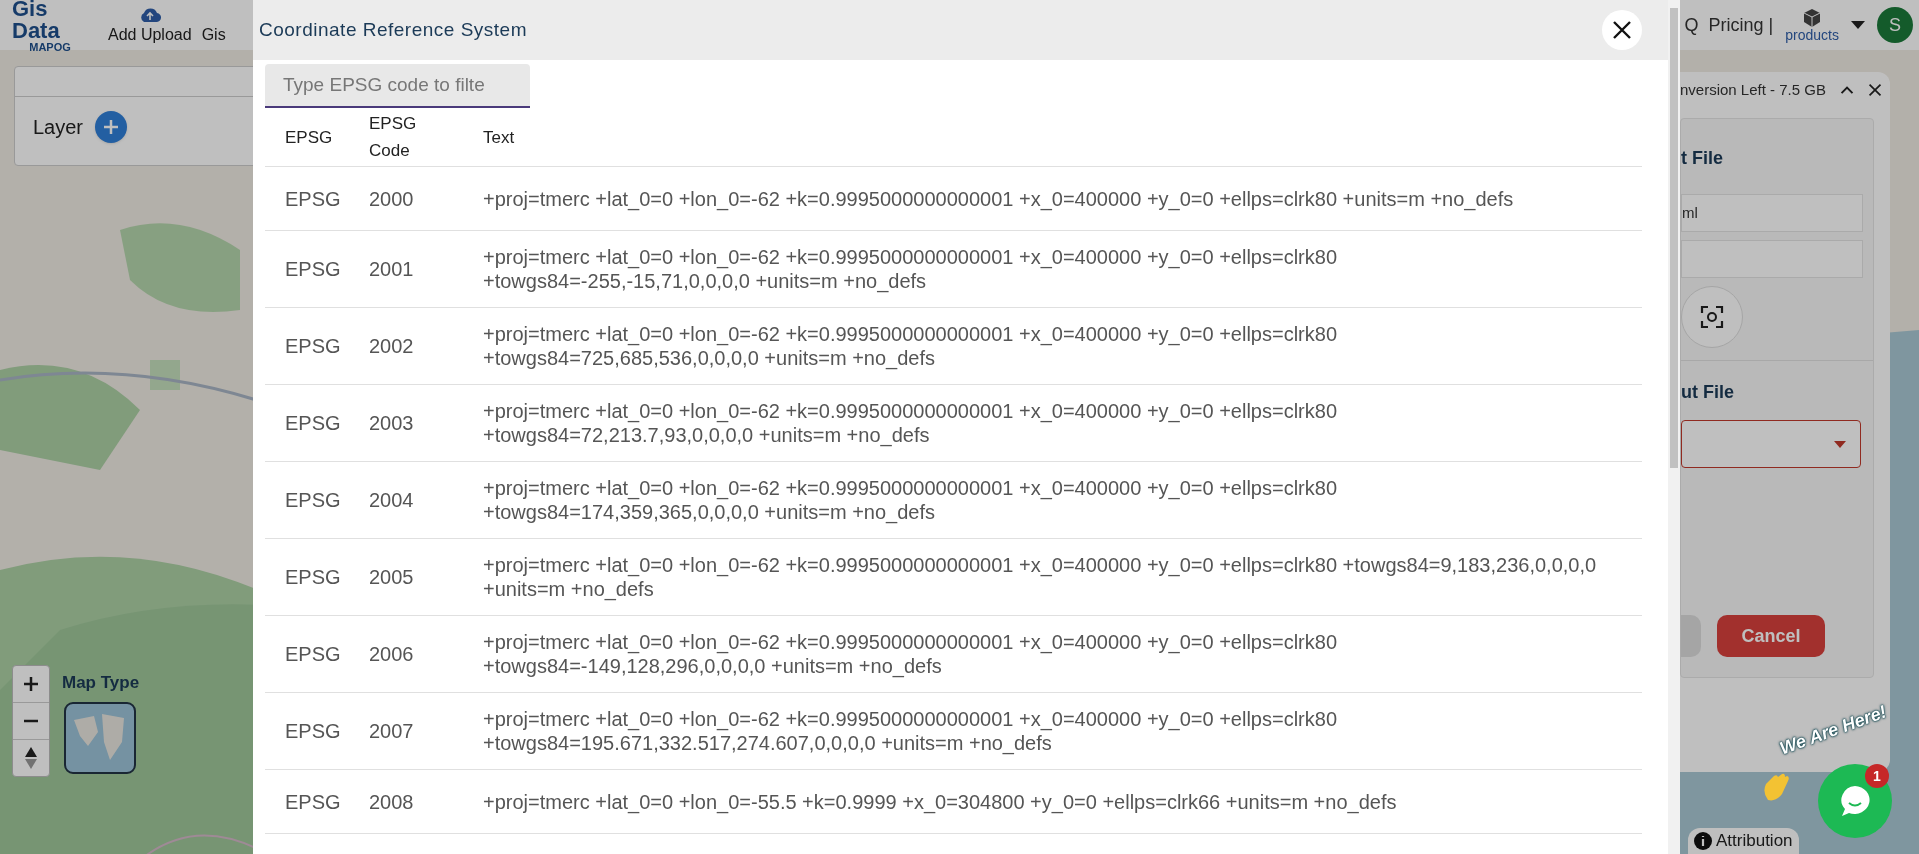 This screenshot has width=1919, height=854. I want to click on table-cell: +proj=tmerc +lat_0=0 +lon_0=-62 +k=0.9995000000000001 +x_0=400000 +y_0=0 +ellps=clrk80 +towgs84=174,359,365,0,0,0,0 +units=m +no_defs, so click(1052, 500).